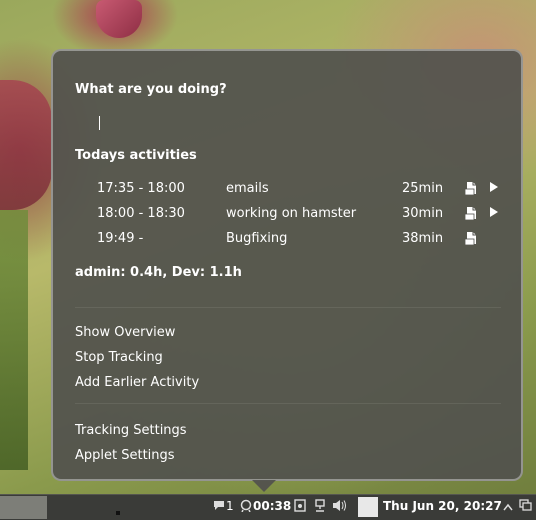 This screenshot has width=536, height=520. I want to click on volume-icon, so click(339, 507).